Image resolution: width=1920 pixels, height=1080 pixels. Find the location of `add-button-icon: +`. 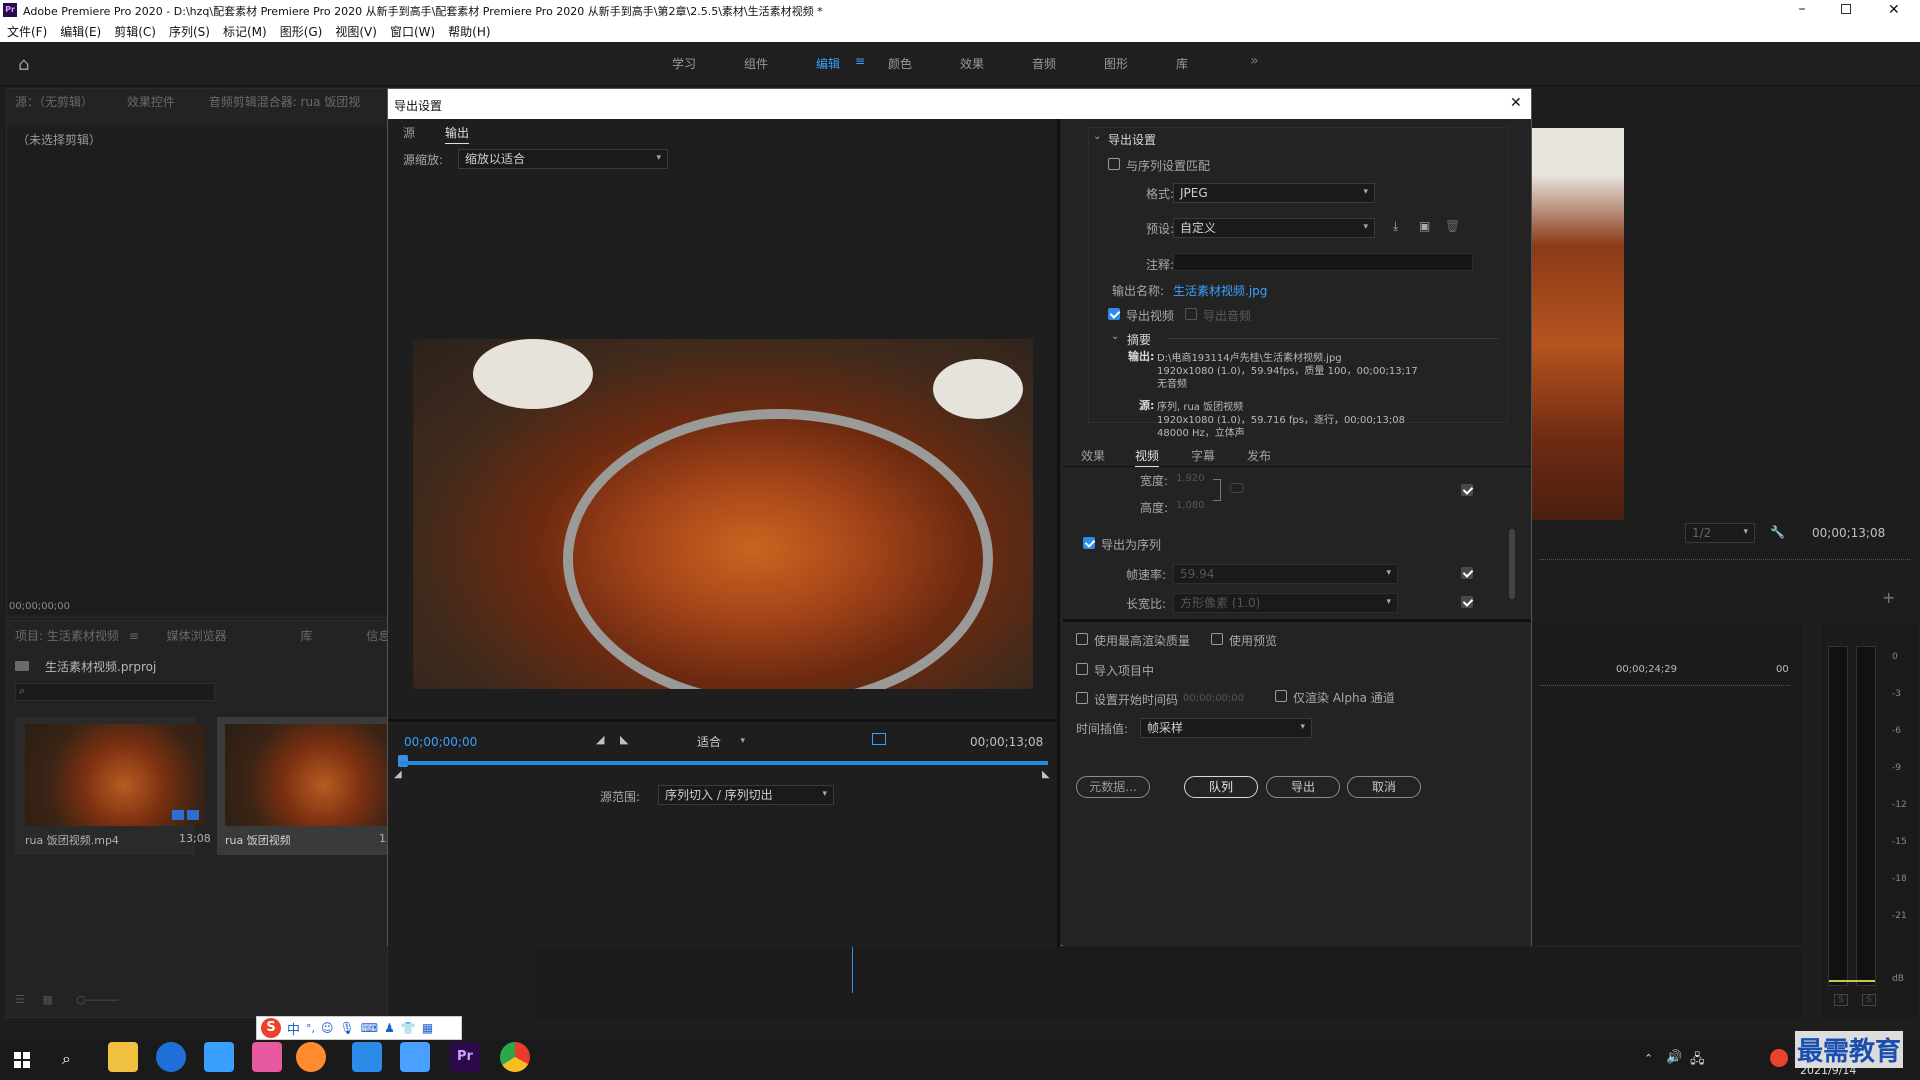

add-button-icon: + is located at coordinates (1888, 597).